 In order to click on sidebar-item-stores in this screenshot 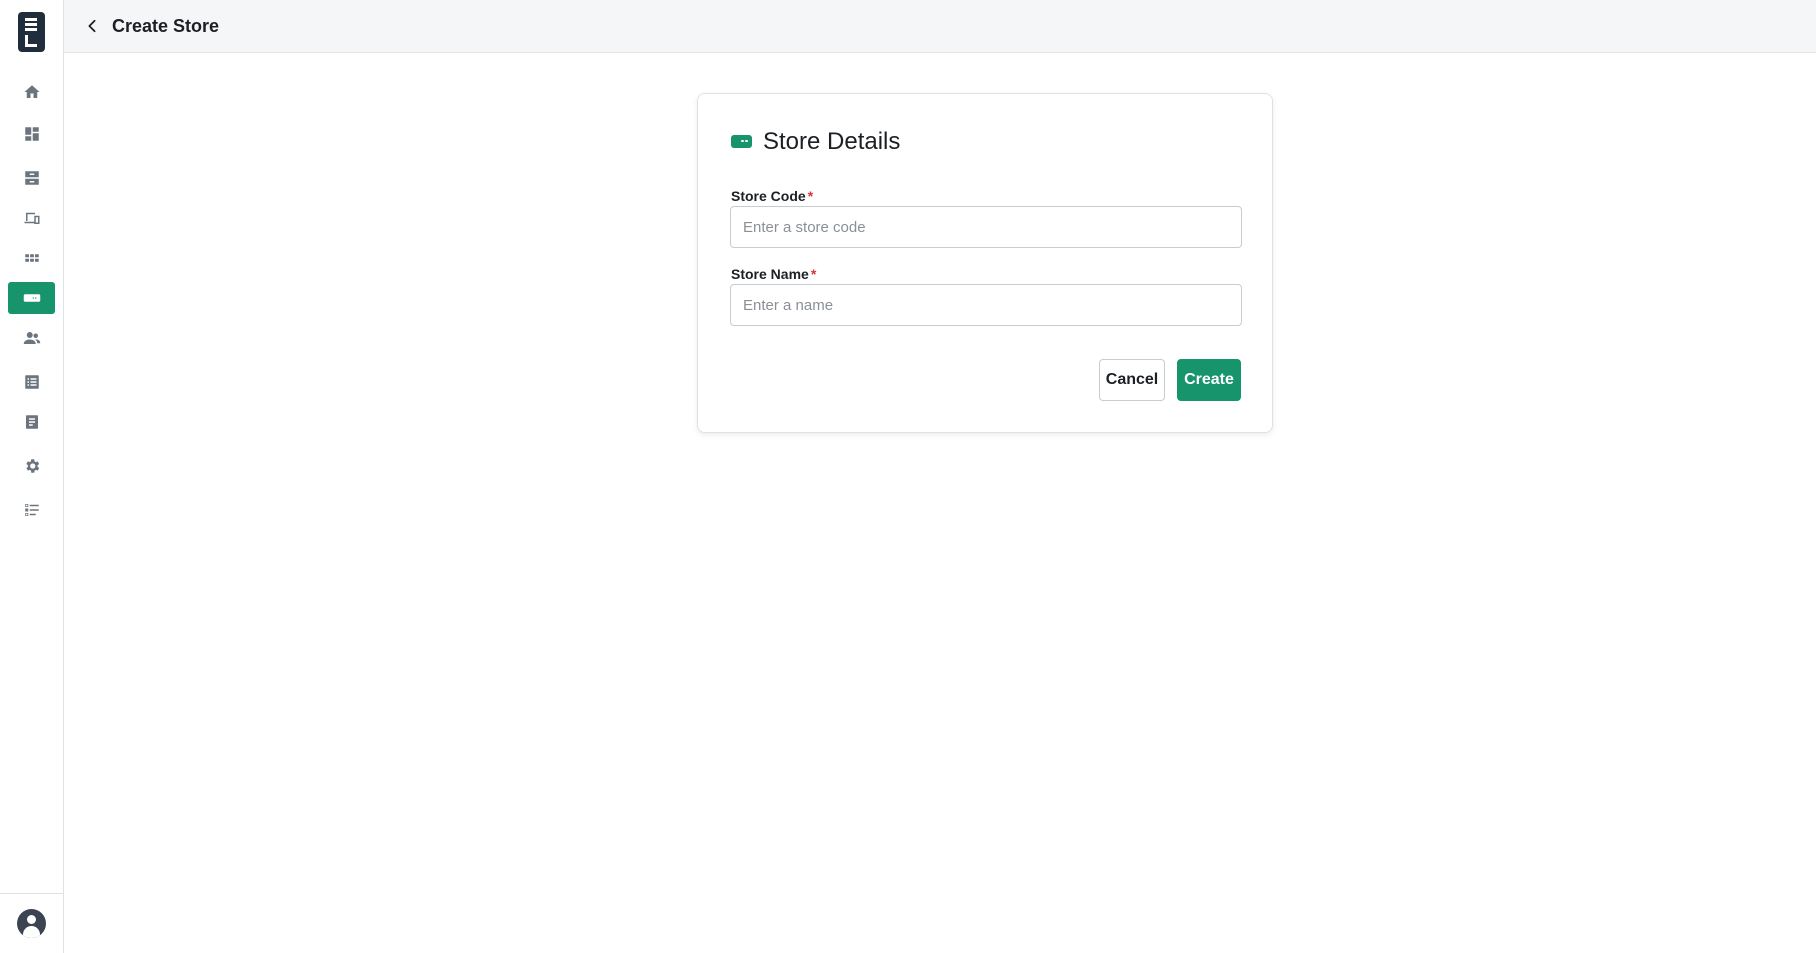, I will do `click(31, 298)`.